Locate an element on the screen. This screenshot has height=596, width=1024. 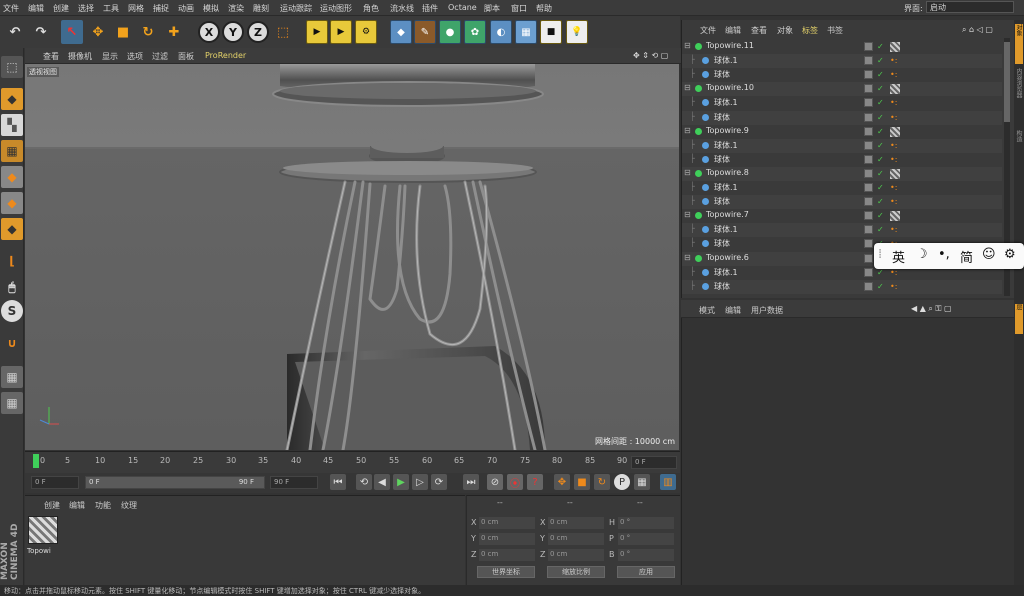
ime-language: 英 is located at coordinates (898, 256).